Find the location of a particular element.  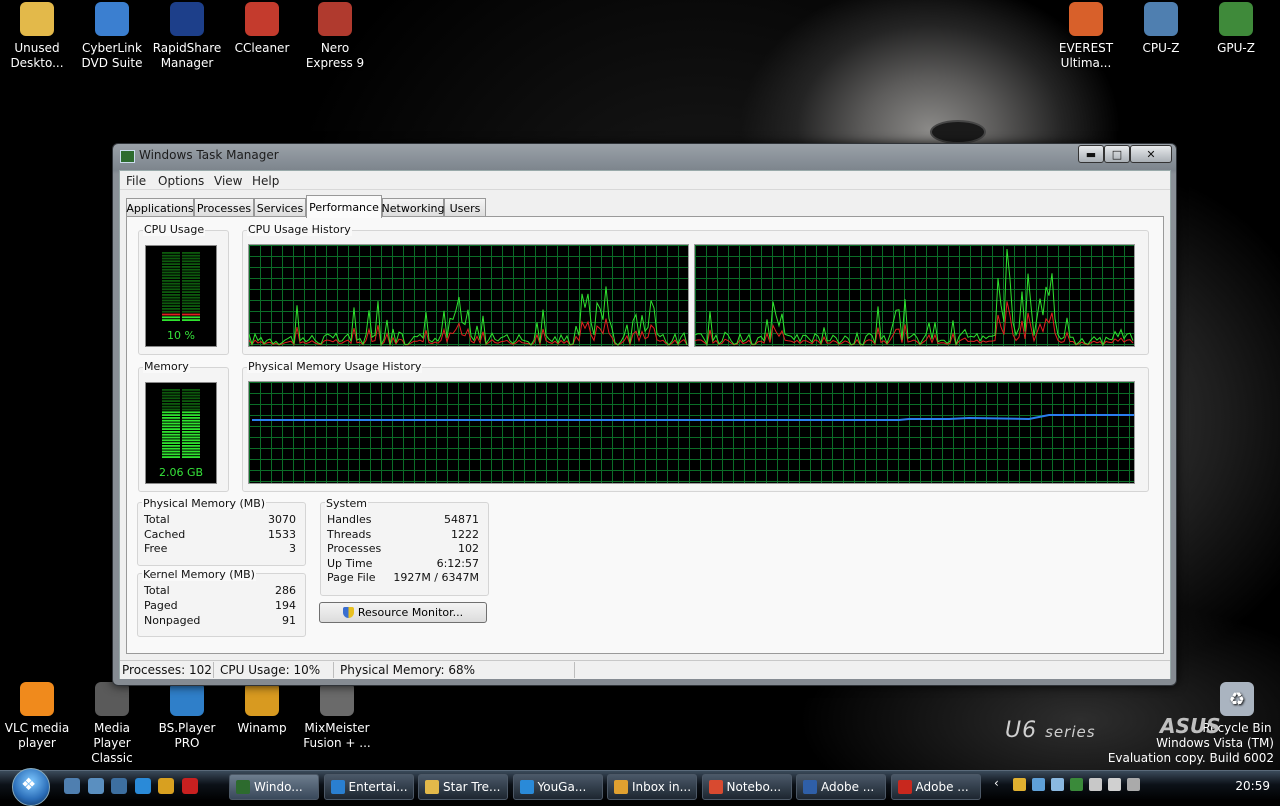

update-icon is located at coordinates (1095, 784).